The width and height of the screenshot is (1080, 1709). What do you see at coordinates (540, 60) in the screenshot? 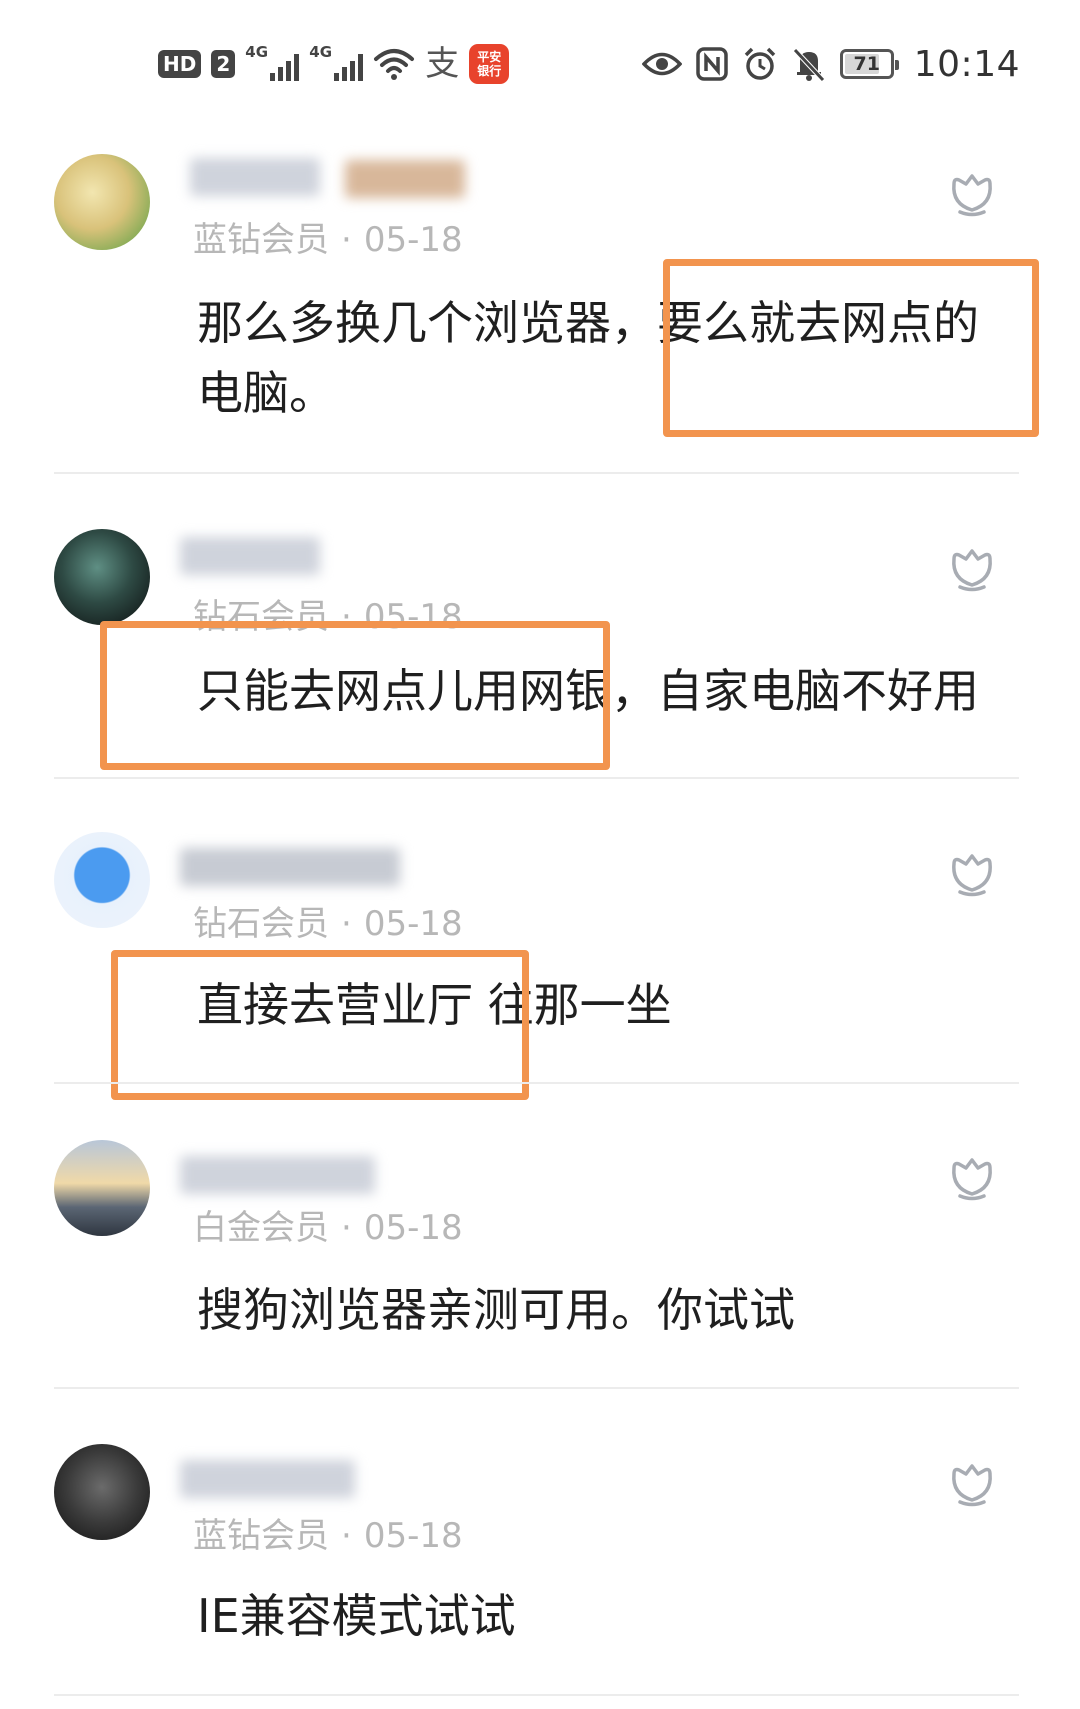
I see `status-bar: HD 2 4G 4G 支 平安 银行 71 10:14` at bounding box center [540, 60].